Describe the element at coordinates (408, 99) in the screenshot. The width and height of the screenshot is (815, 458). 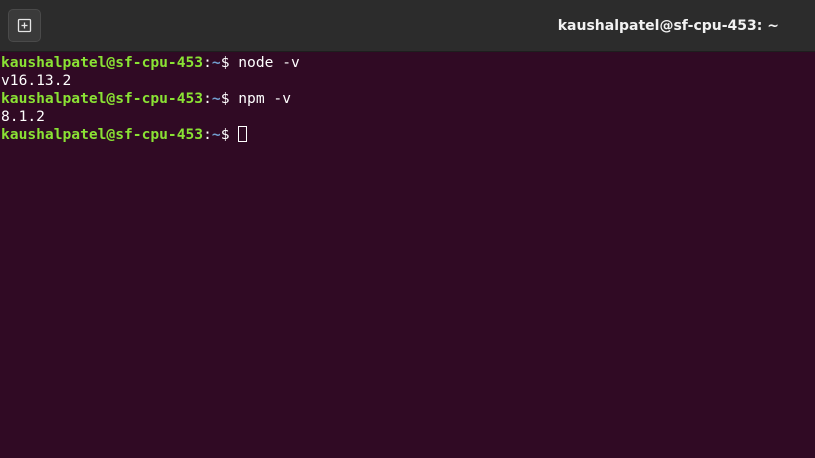
I see `terminal-line: kaushalpatel@sf-cpu-453:~$ npm -v` at that location.